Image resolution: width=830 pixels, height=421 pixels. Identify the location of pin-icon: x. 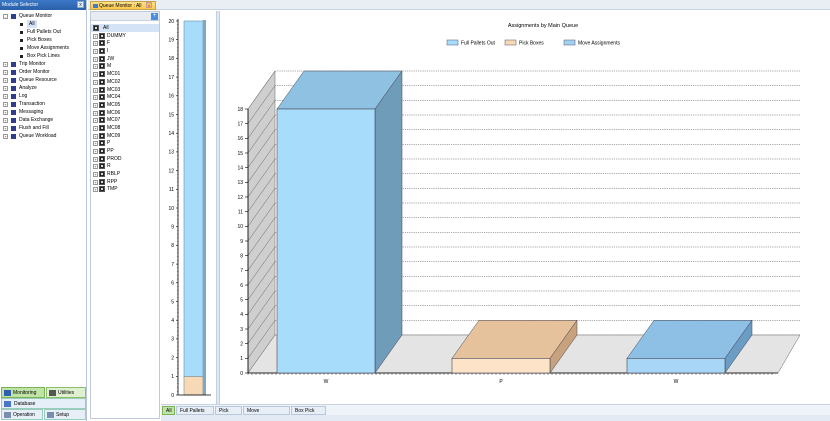
(80, 4).